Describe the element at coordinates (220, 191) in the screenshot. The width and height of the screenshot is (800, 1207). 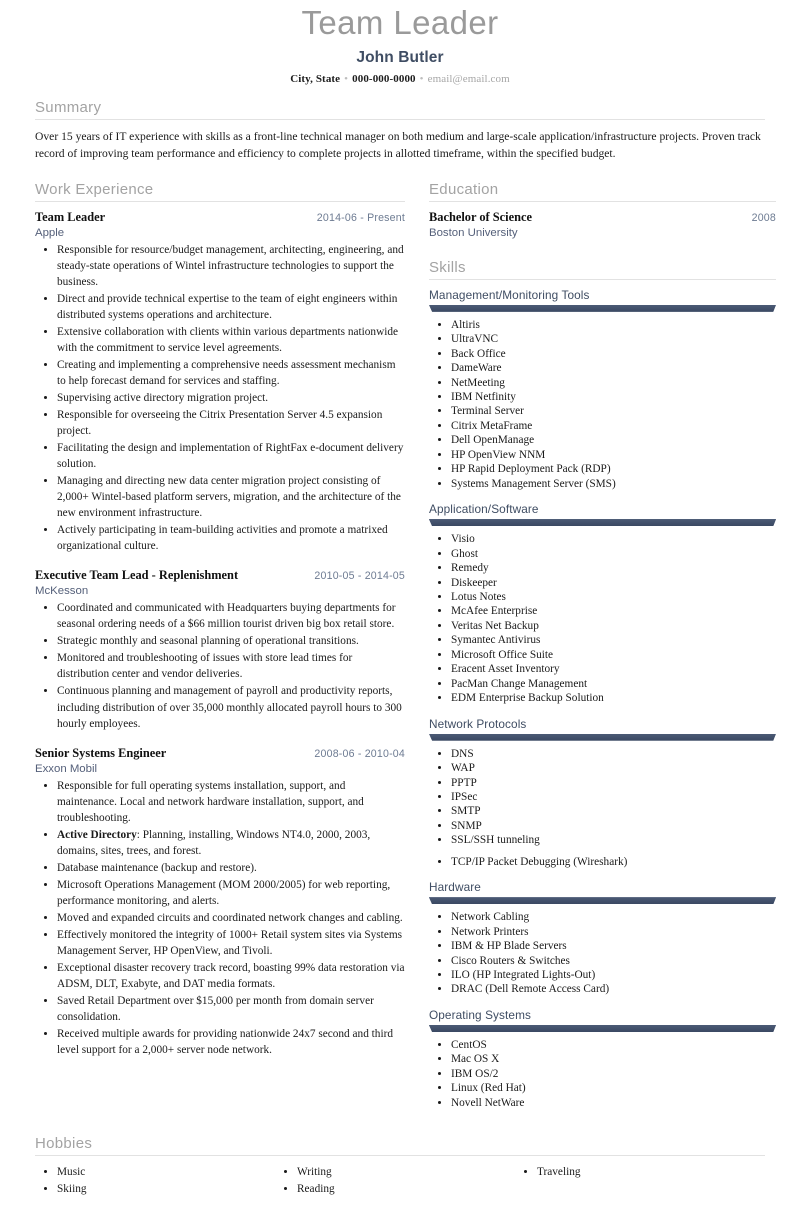
I see `work-experience-heading: Work Experience` at that location.